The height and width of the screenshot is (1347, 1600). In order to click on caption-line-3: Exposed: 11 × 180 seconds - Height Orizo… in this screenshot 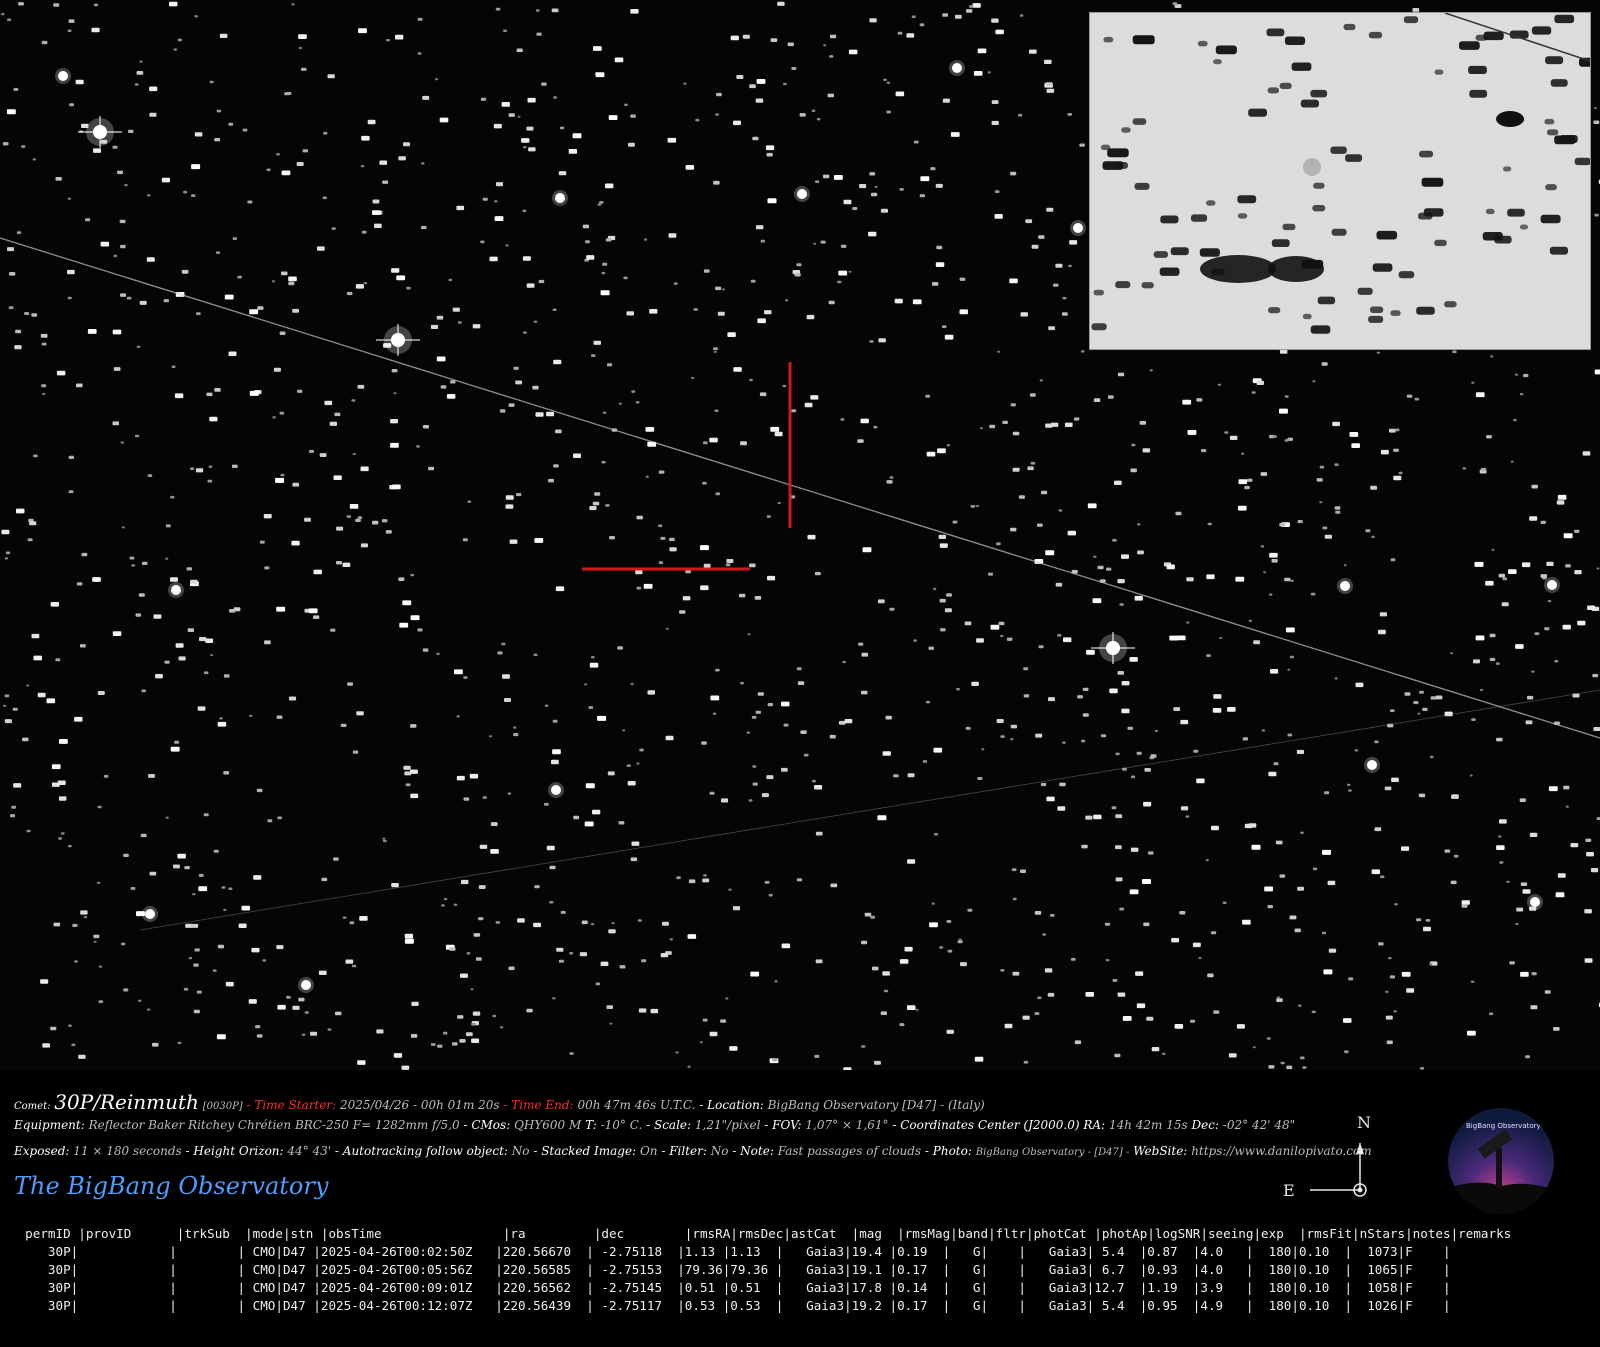, I will do `click(693, 1151)`.